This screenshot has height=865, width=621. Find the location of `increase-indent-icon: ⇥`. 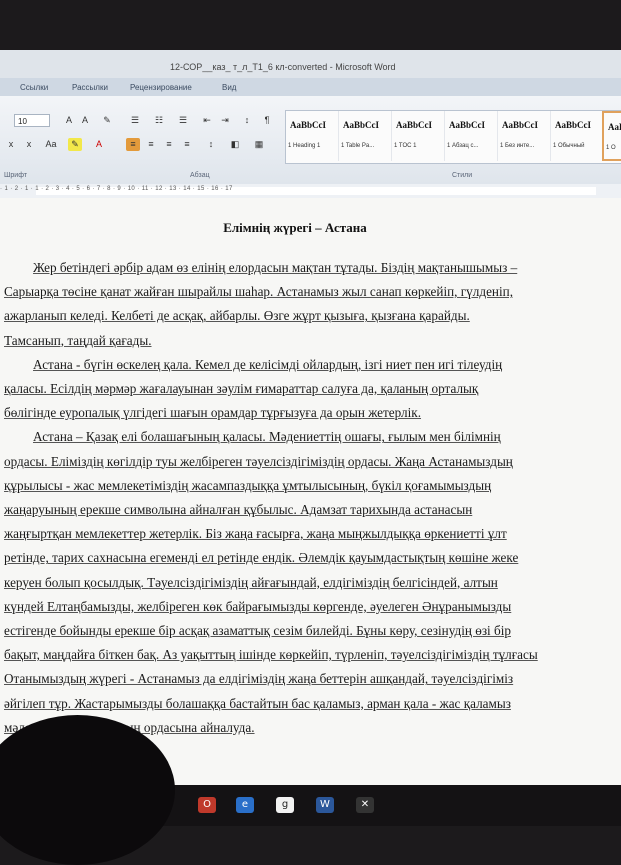

increase-indent-icon: ⇥ is located at coordinates (225, 120).